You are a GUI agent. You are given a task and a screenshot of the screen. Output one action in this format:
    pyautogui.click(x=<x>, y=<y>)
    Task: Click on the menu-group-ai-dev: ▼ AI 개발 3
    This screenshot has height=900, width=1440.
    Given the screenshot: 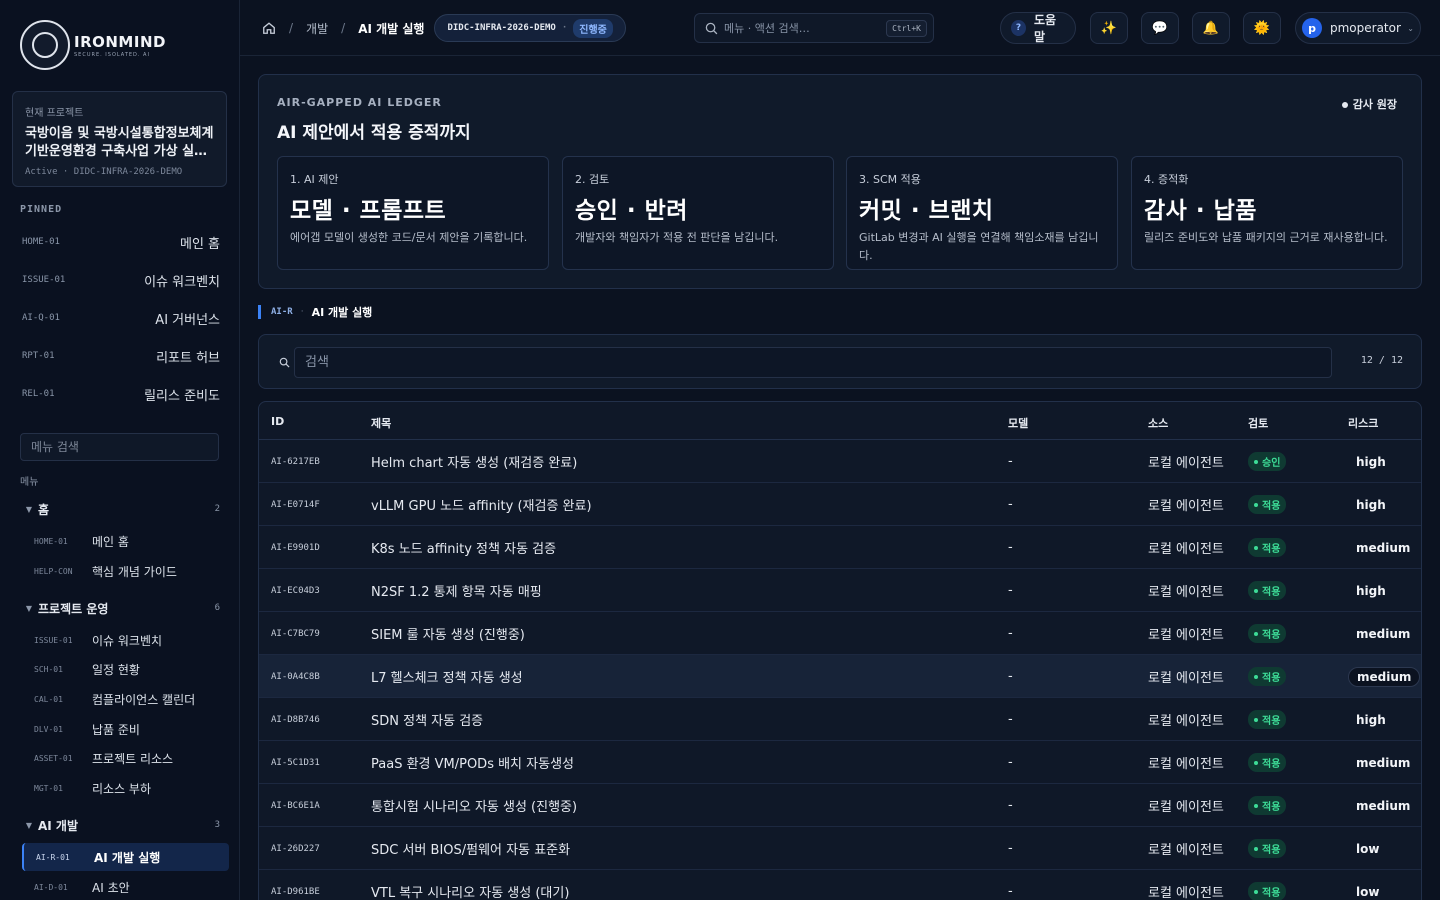 What is the action you would take?
    pyautogui.click(x=120, y=825)
    